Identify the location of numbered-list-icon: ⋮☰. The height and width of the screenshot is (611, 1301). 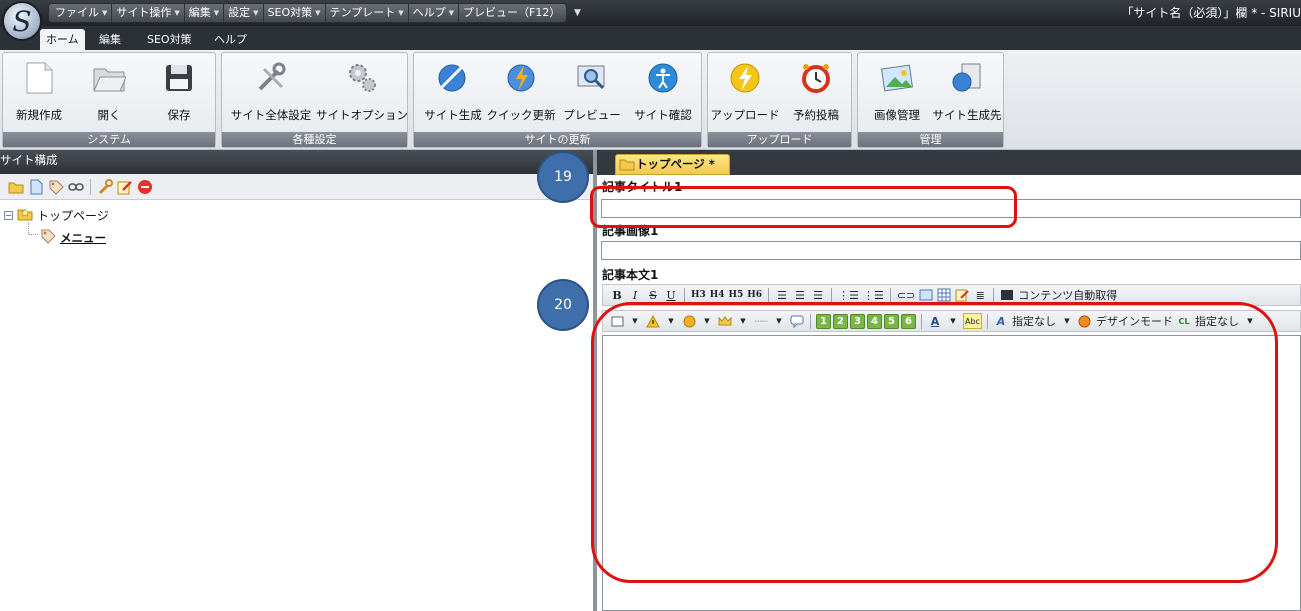
(873, 295).